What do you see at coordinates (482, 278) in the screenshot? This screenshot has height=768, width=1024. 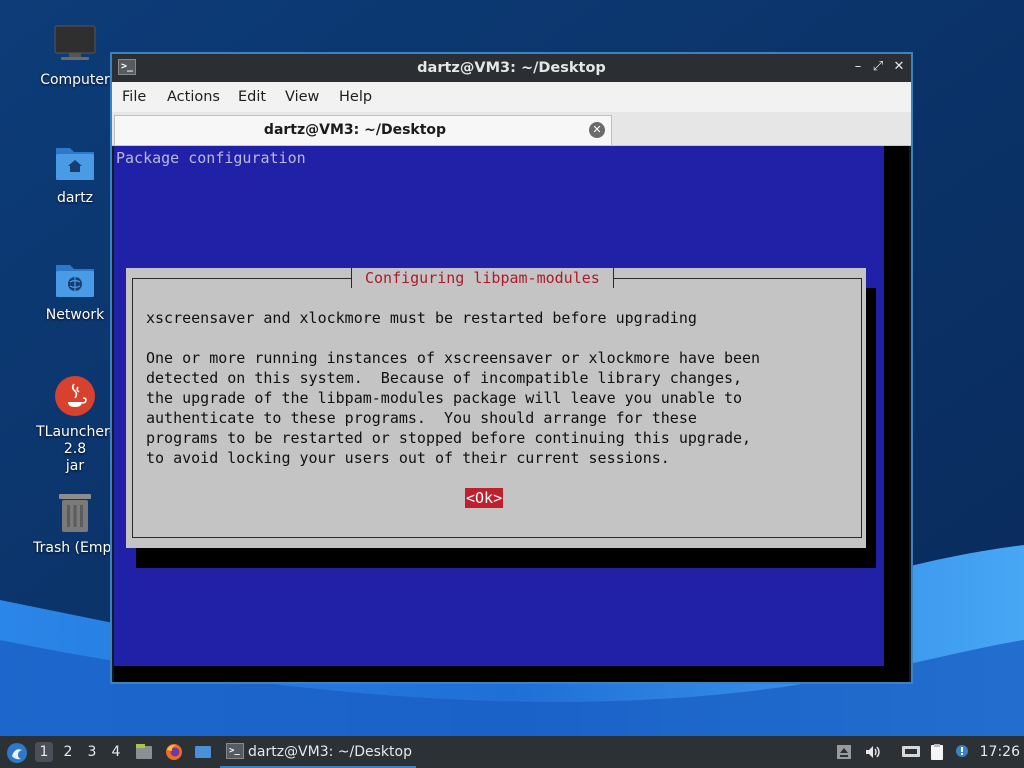 I see `dialog-title: Configuring libpam-modules` at bounding box center [482, 278].